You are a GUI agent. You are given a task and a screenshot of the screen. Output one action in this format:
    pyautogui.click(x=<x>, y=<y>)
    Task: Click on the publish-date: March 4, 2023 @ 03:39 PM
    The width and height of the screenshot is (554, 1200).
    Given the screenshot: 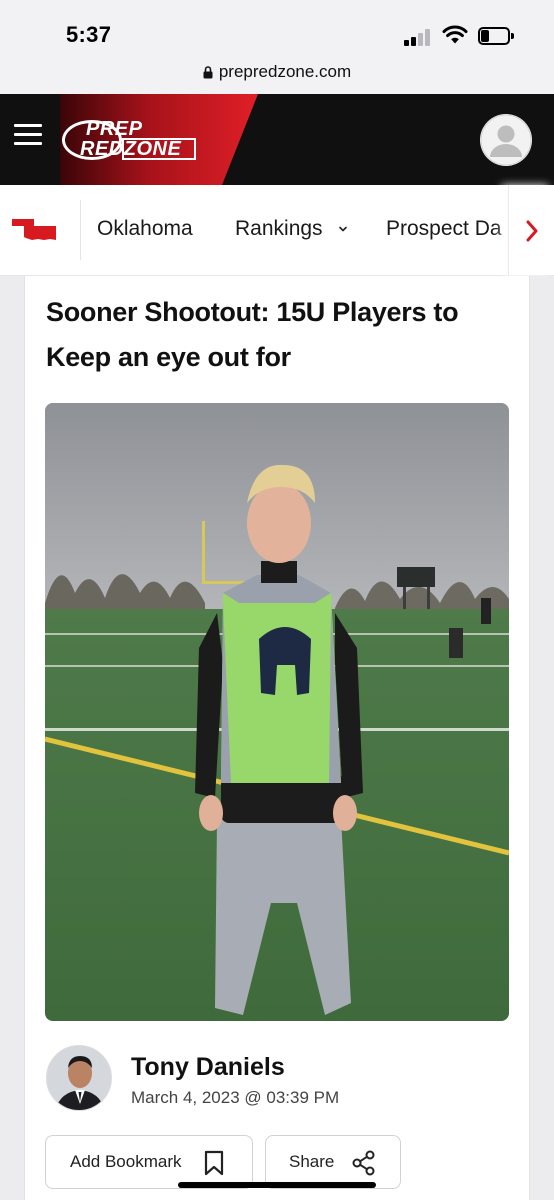 What is the action you would take?
    pyautogui.click(x=235, y=1097)
    